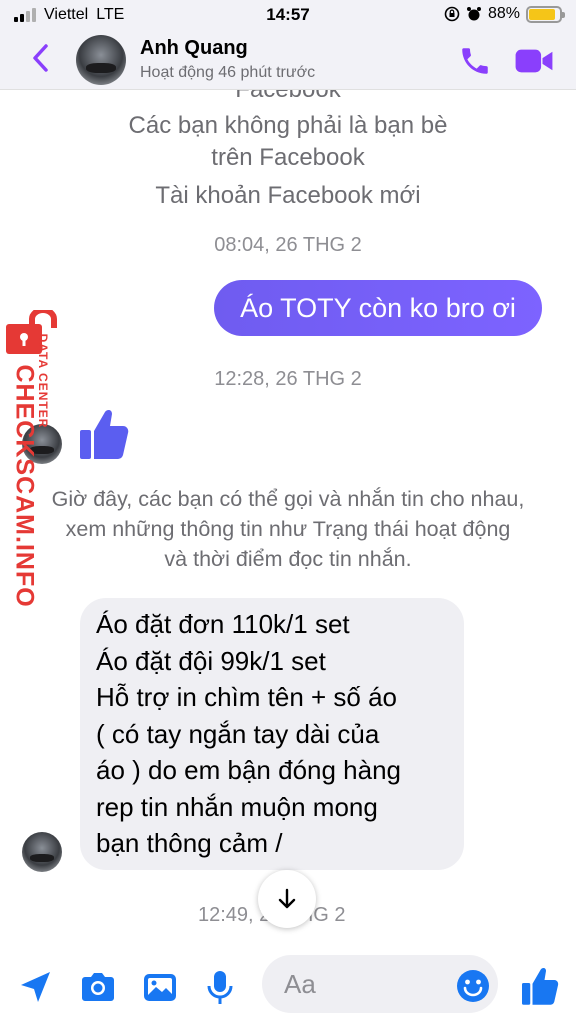 The height and width of the screenshot is (1024, 576). Describe the element at coordinates (189, 843) in the screenshot. I see `message-line: bạn thông cảm /` at that location.